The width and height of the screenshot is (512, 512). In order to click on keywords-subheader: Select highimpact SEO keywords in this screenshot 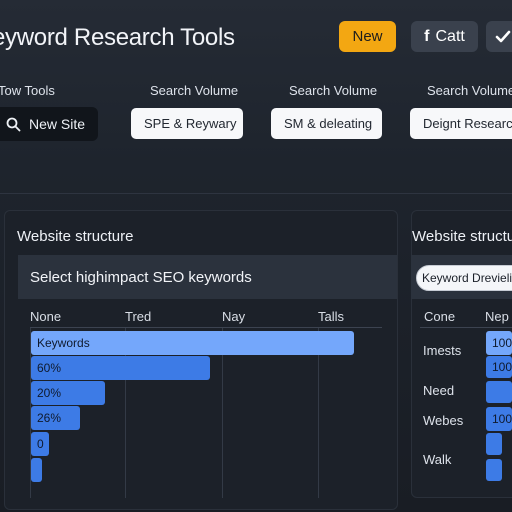, I will do `click(207, 277)`.